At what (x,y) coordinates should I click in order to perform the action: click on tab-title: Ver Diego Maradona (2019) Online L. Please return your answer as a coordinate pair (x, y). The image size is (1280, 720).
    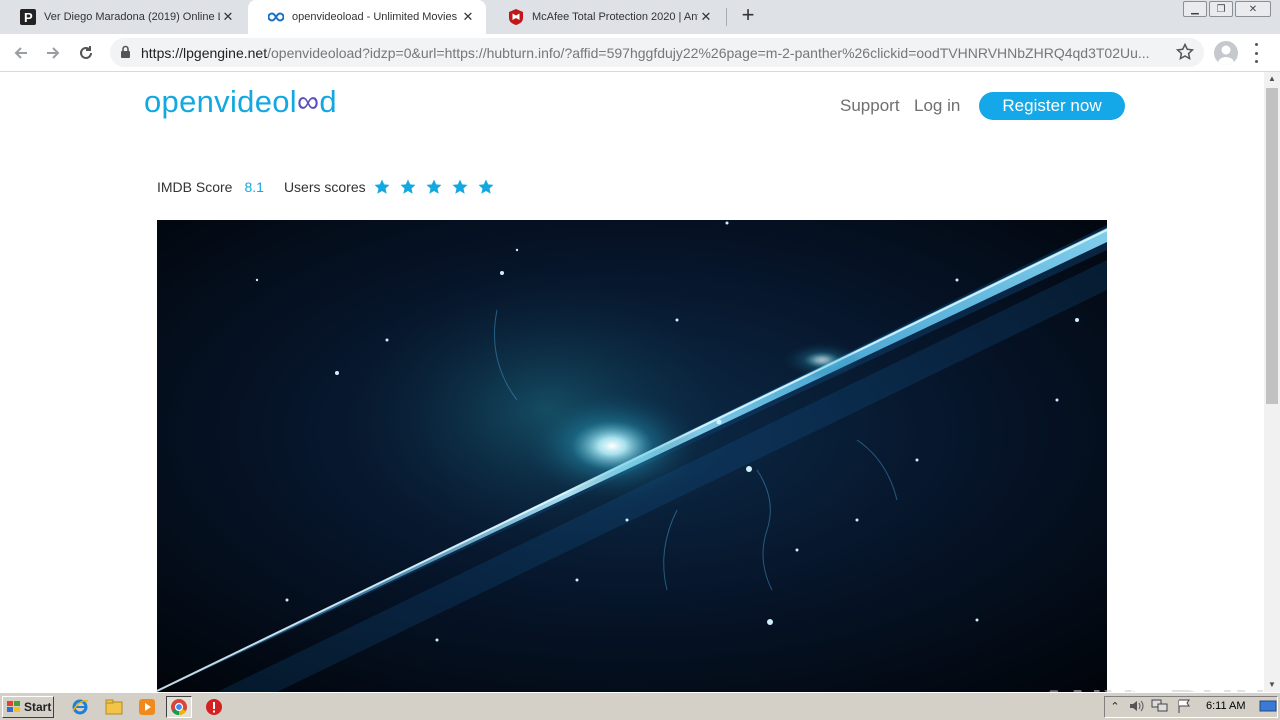
    Looking at the image, I should click on (132, 17).